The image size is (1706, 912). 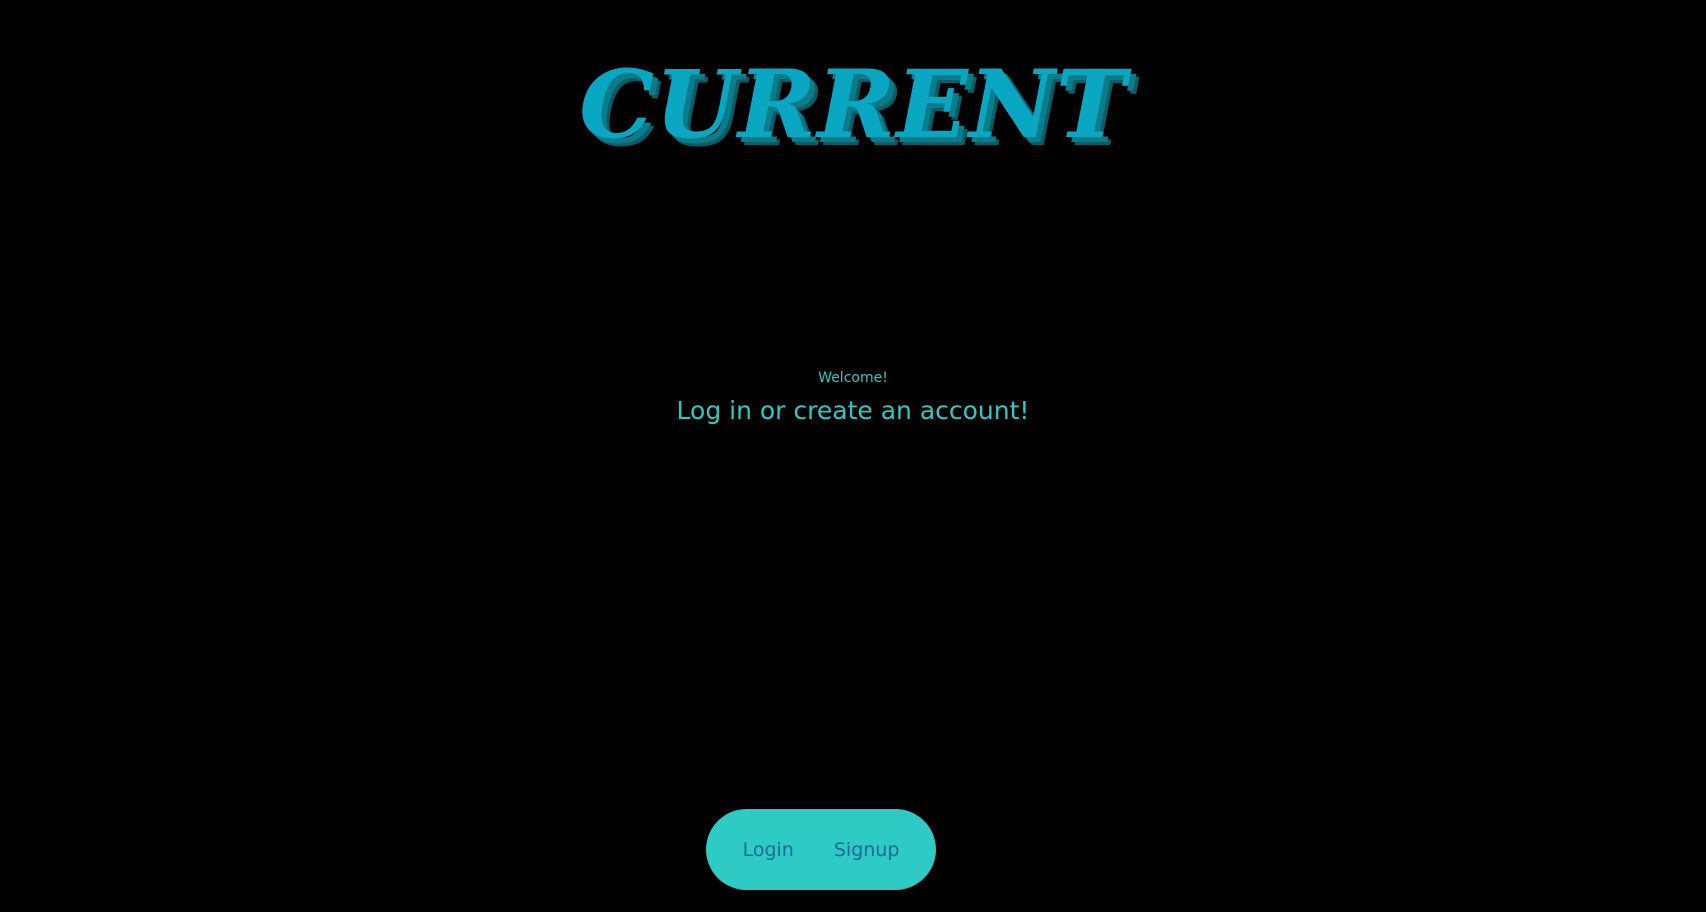 I want to click on auth-button-group: Login Signup, so click(x=821, y=849).